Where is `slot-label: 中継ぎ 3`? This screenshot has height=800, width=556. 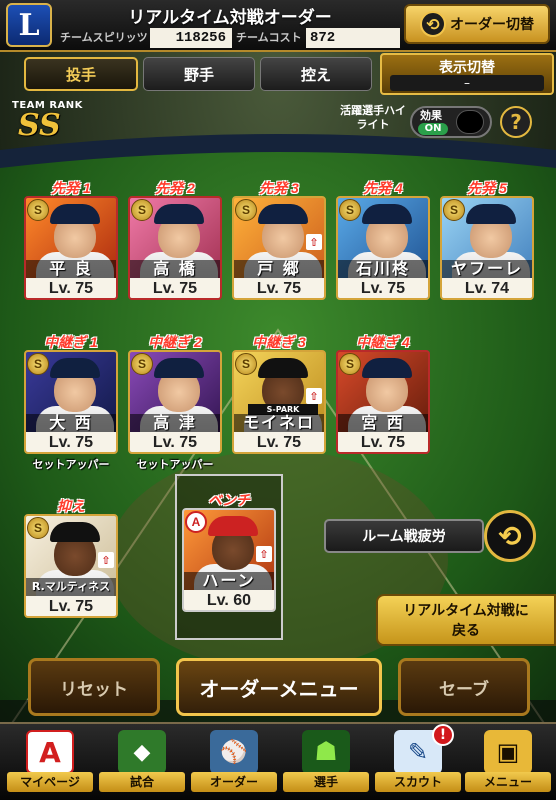
slot-label: 中継ぎ 3 is located at coordinates (279, 342).